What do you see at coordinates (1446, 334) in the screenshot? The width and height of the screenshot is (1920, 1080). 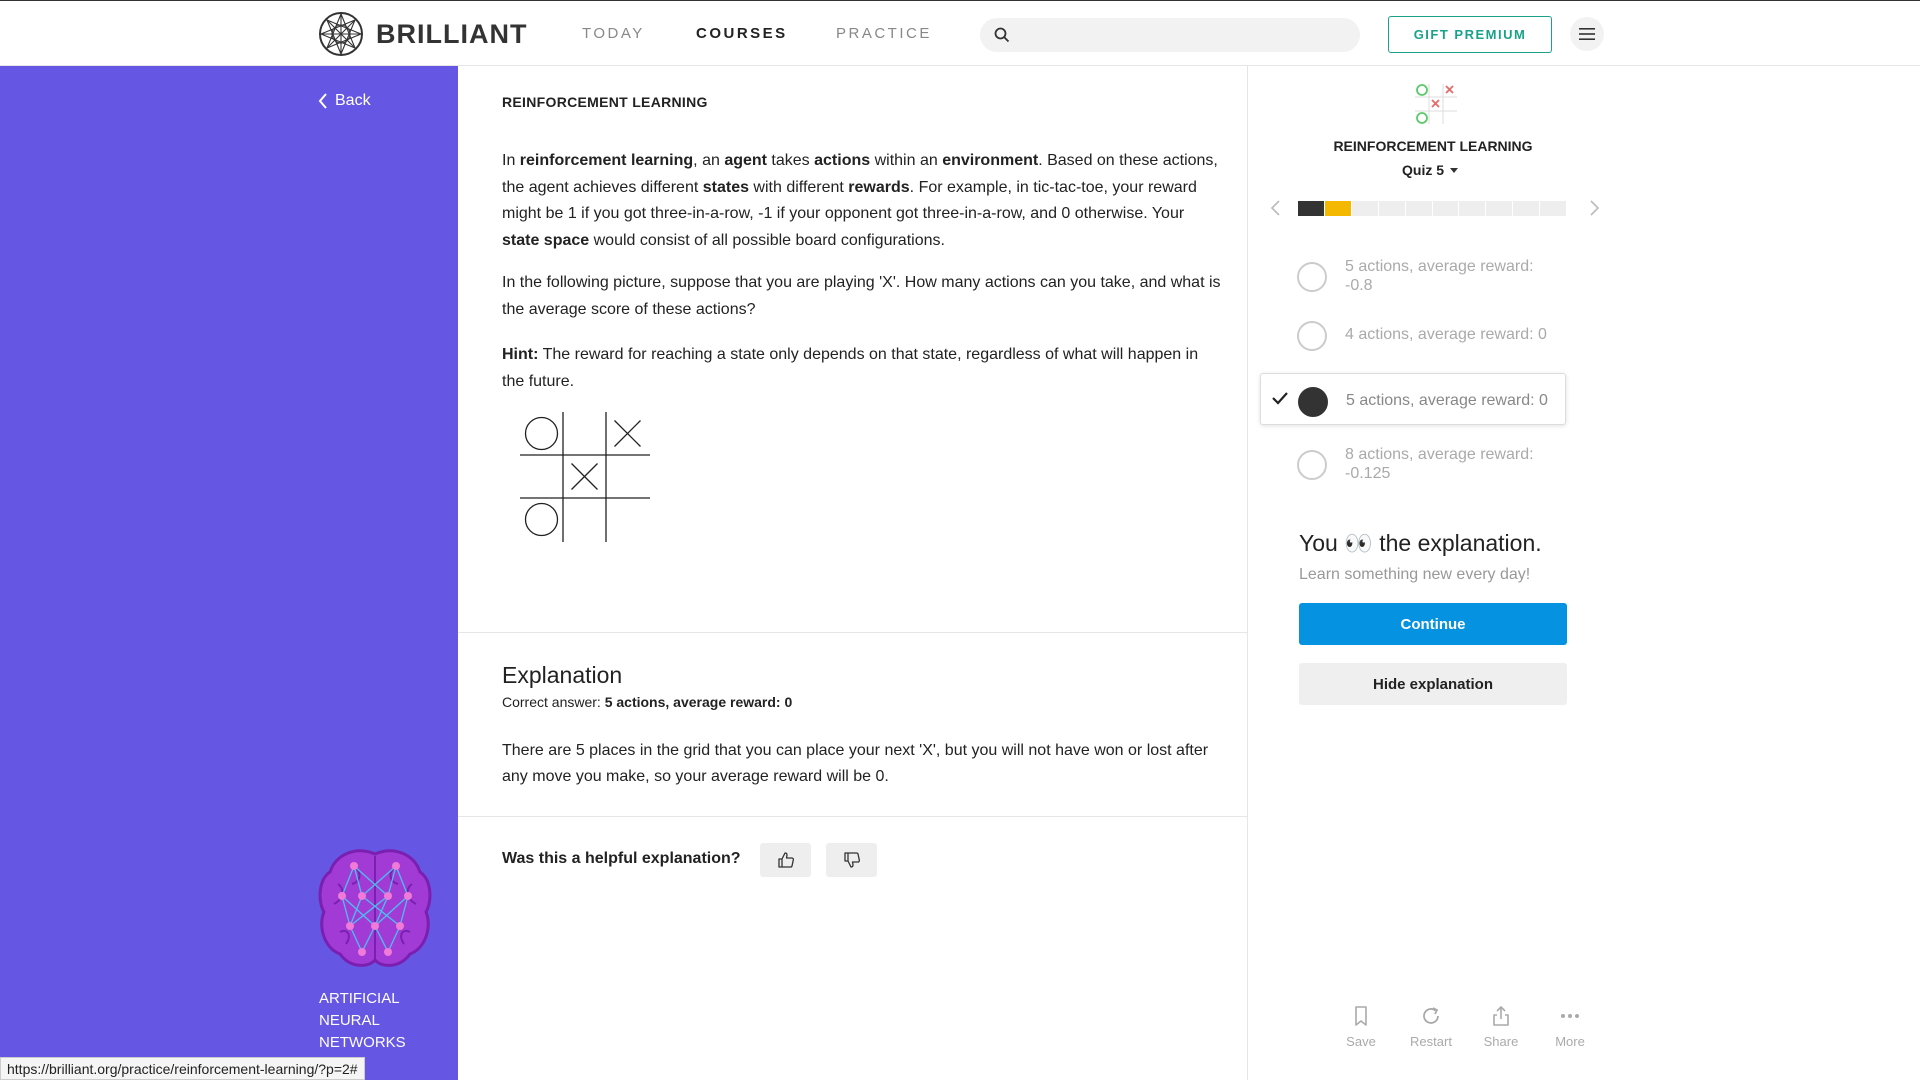 I see `answer-option-label: 4 actions, average reward: 0` at bounding box center [1446, 334].